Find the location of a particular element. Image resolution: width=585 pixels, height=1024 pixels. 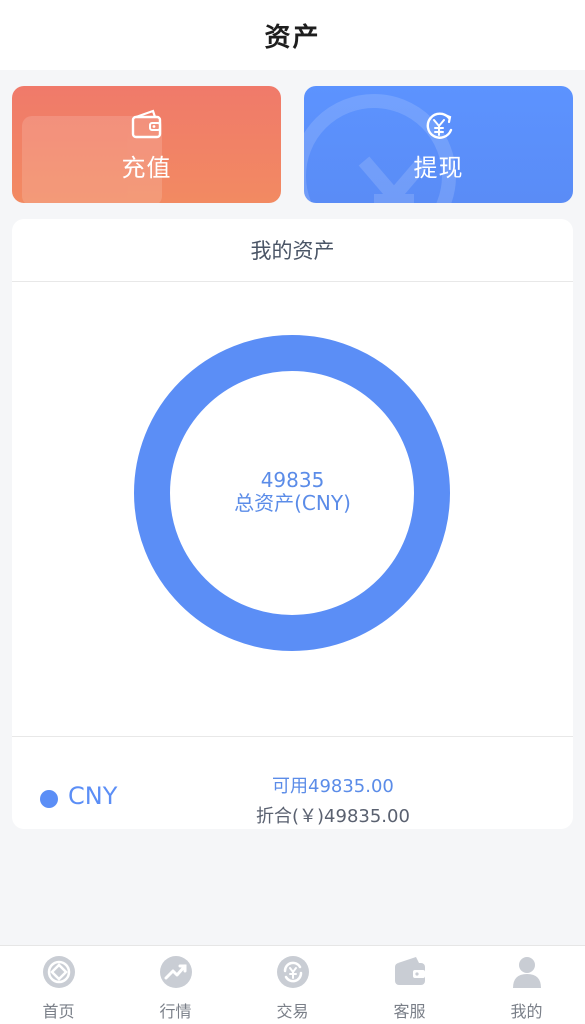

tab-label: 我的 is located at coordinates (526, 1011).